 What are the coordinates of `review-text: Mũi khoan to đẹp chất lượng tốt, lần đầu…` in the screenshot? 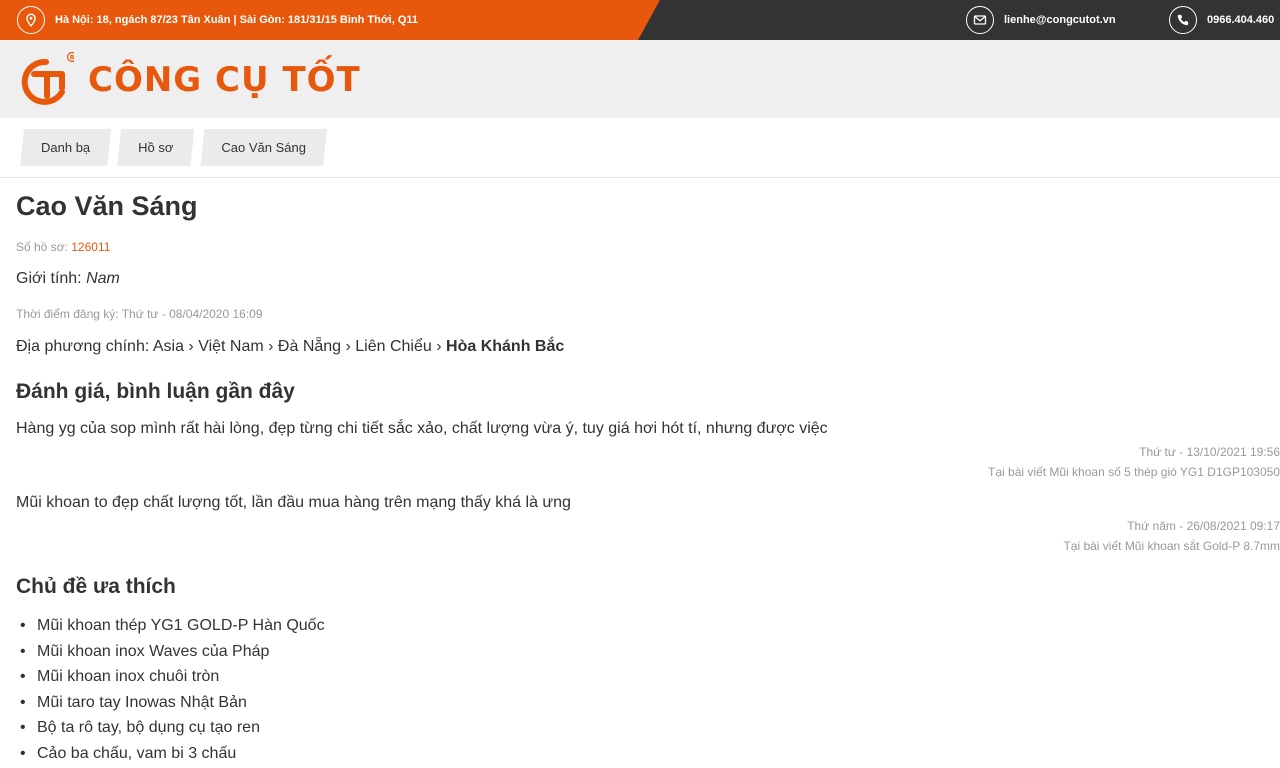 It's located at (293, 502).